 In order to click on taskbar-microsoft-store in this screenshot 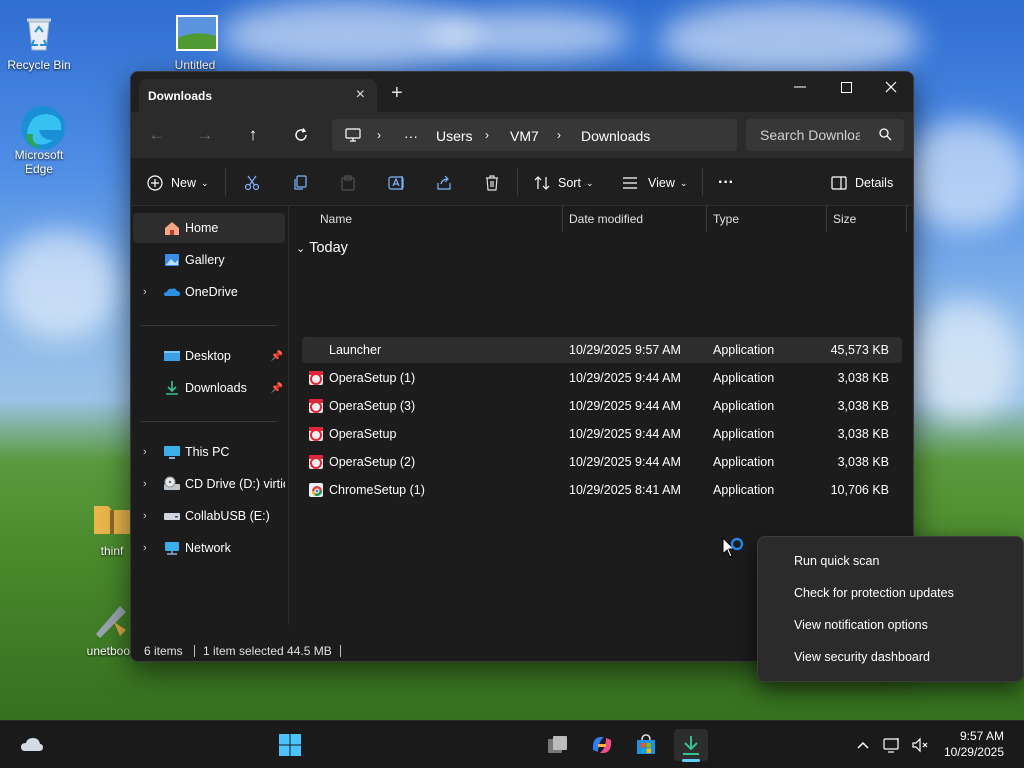, I will do `click(646, 745)`.